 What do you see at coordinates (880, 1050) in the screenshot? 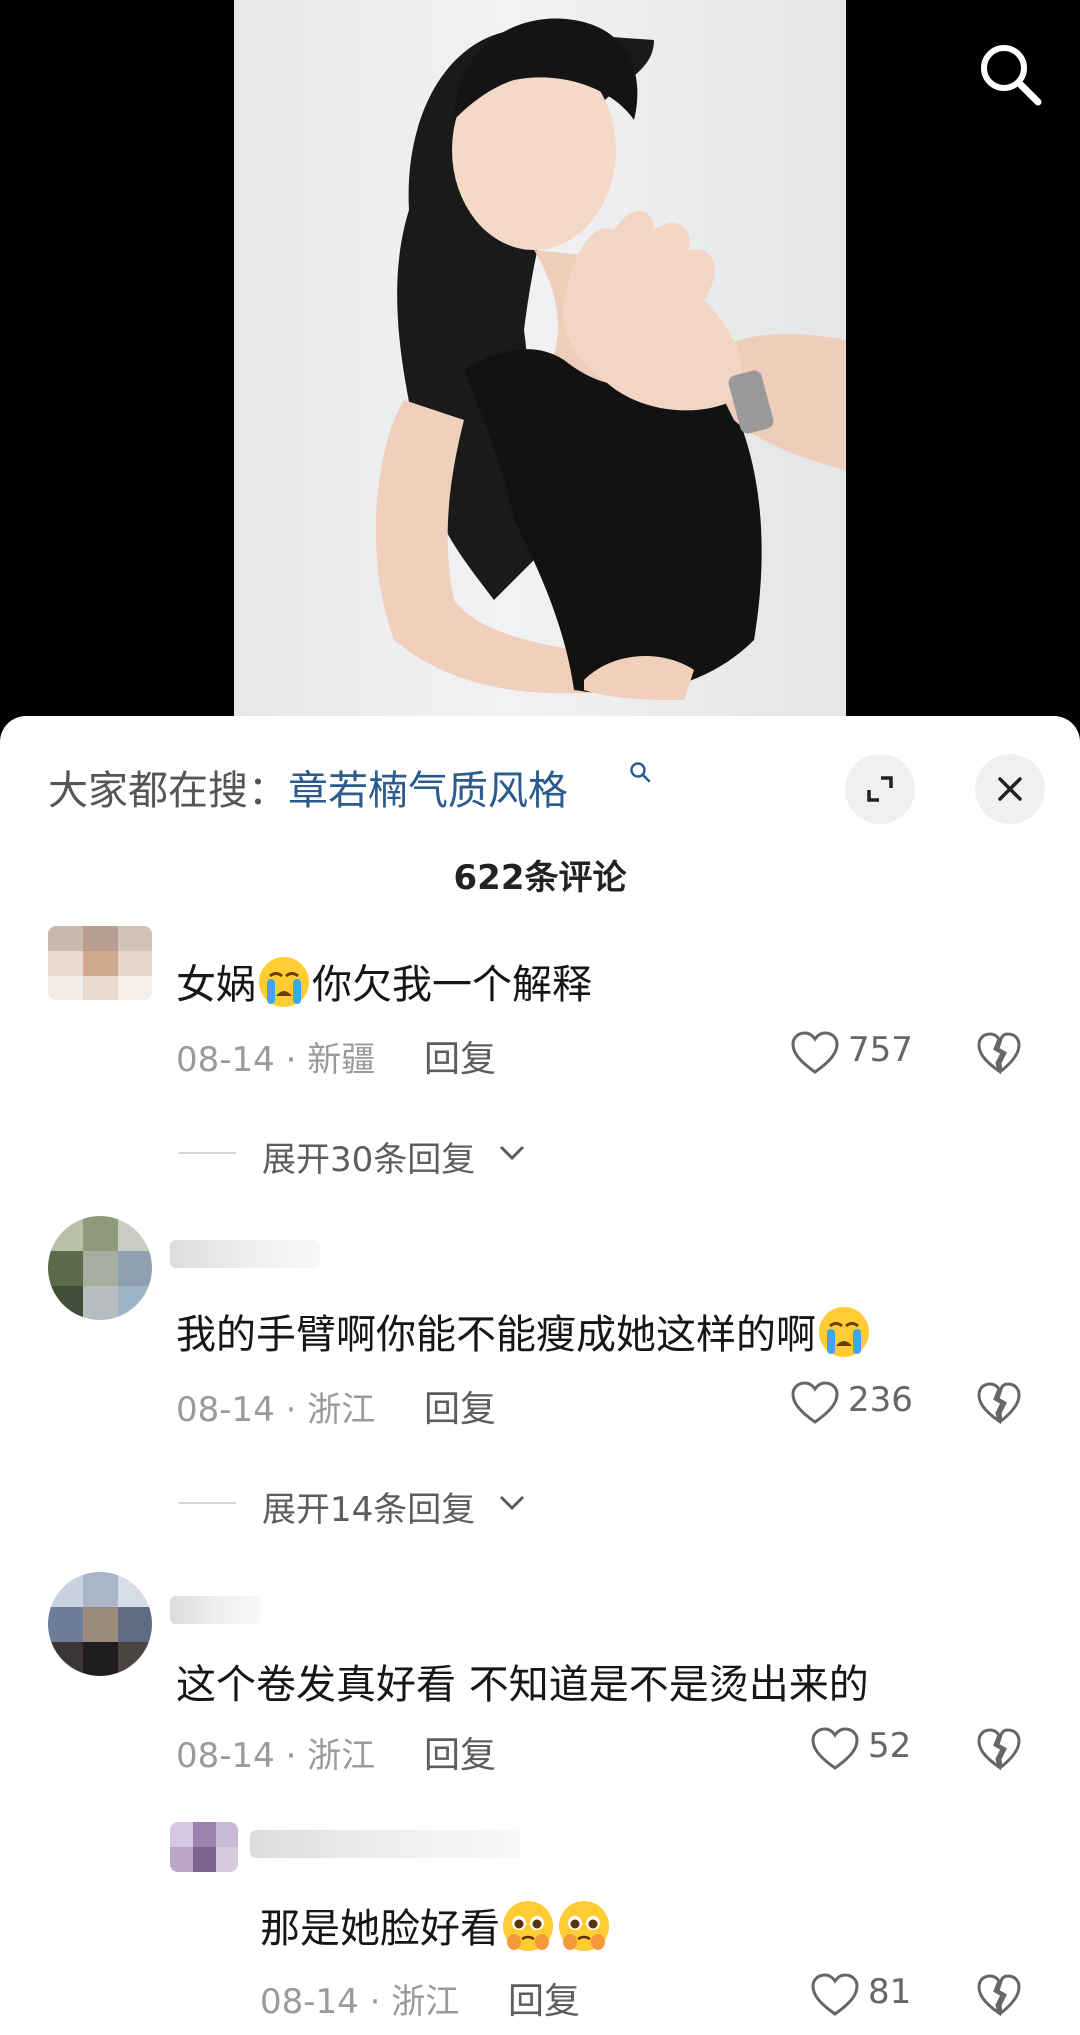
I see `like-count: 757` at bounding box center [880, 1050].